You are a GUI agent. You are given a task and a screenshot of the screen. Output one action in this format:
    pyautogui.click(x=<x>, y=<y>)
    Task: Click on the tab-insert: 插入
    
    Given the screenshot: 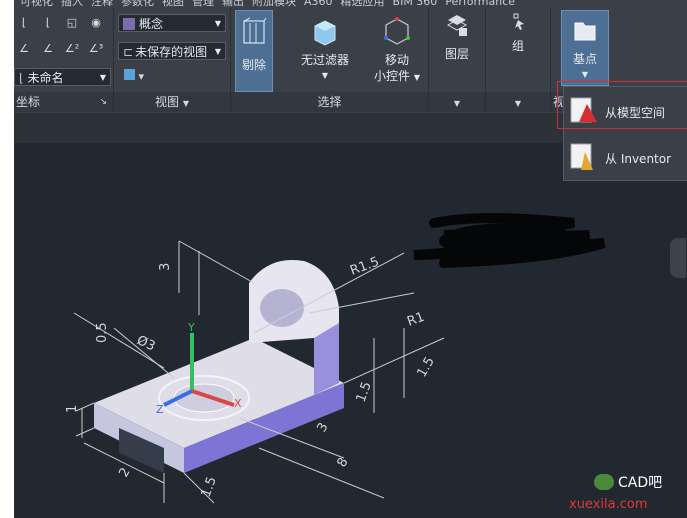 What is the action you would take?
    pyautogui.click(x=72, y=4)
    